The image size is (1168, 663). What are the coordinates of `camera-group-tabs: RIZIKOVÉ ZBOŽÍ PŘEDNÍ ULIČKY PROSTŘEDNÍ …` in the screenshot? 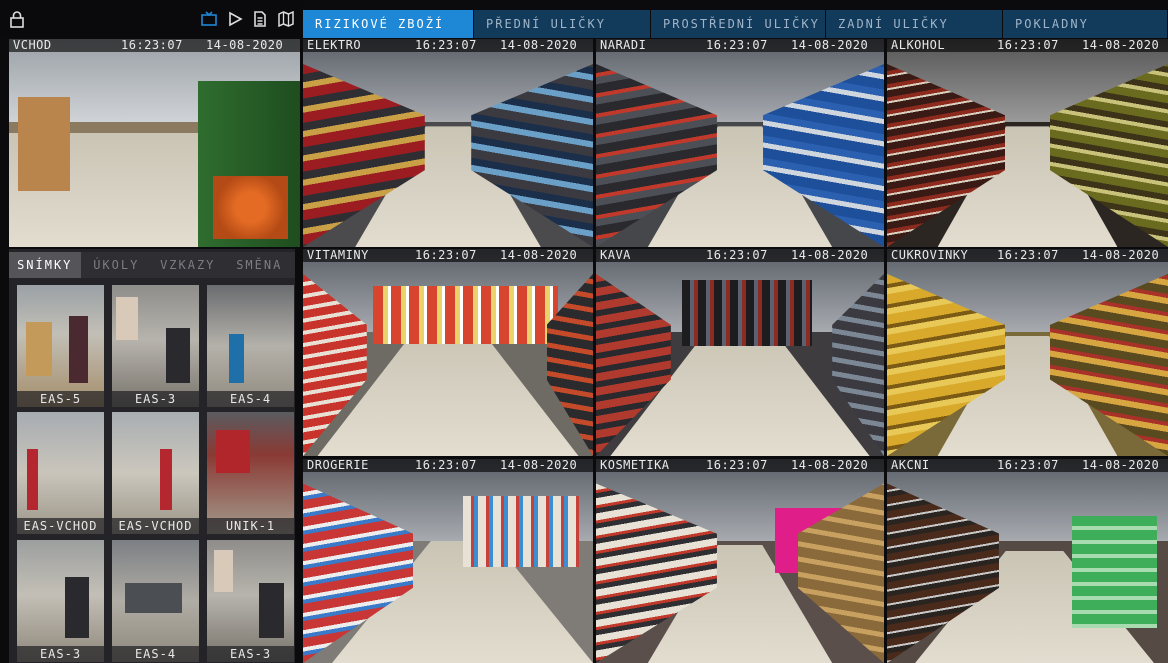 It's located at (735, 24).